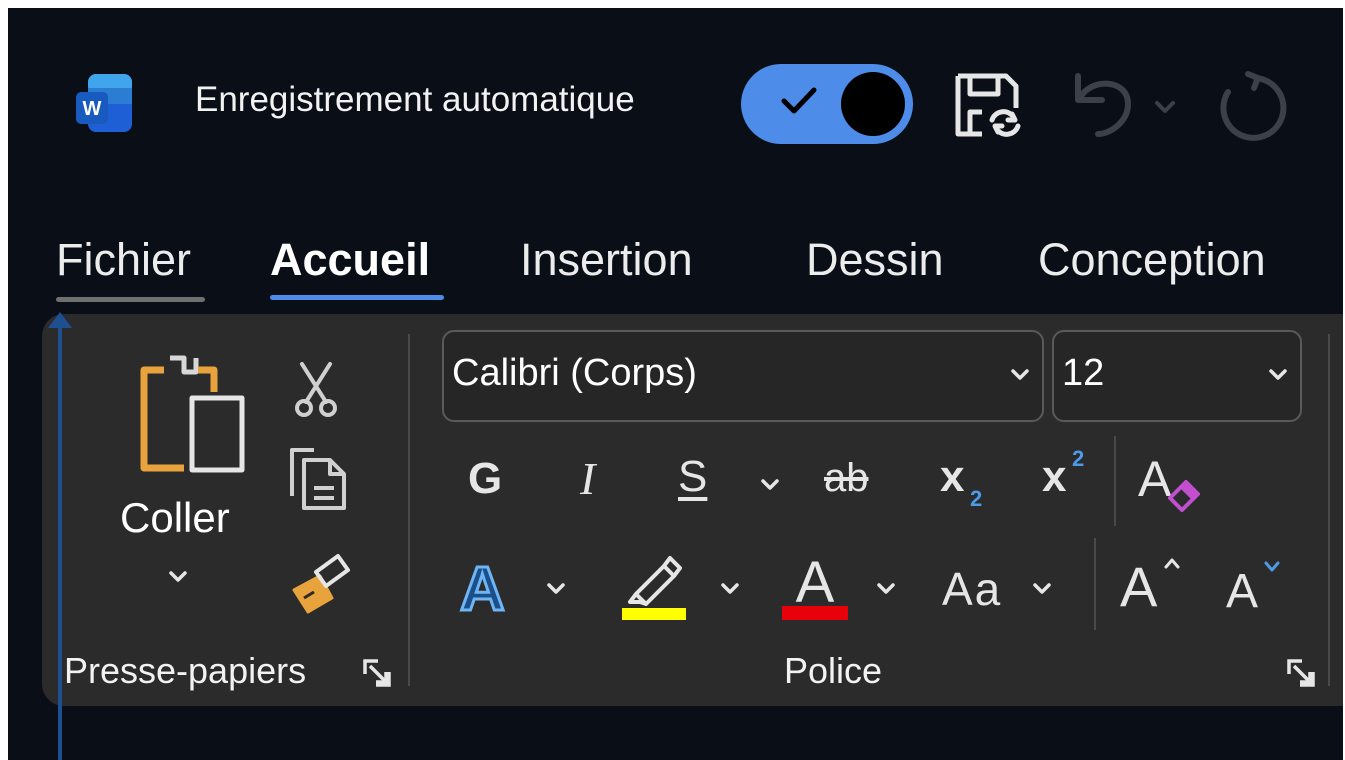 The height and width of the screenshot is (760, 1345). I want to click on highlighter-chevron-icon, so click(730, 591).